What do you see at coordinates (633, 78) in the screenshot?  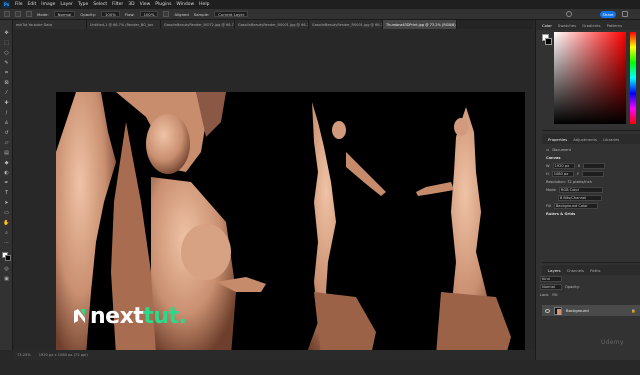 I see `hue-slider` at bounding box center [633, 78].